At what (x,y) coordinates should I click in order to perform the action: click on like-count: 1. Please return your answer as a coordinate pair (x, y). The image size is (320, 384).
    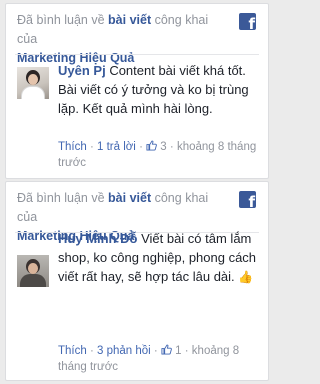
    Looking at the image, I should click on (178, 351).